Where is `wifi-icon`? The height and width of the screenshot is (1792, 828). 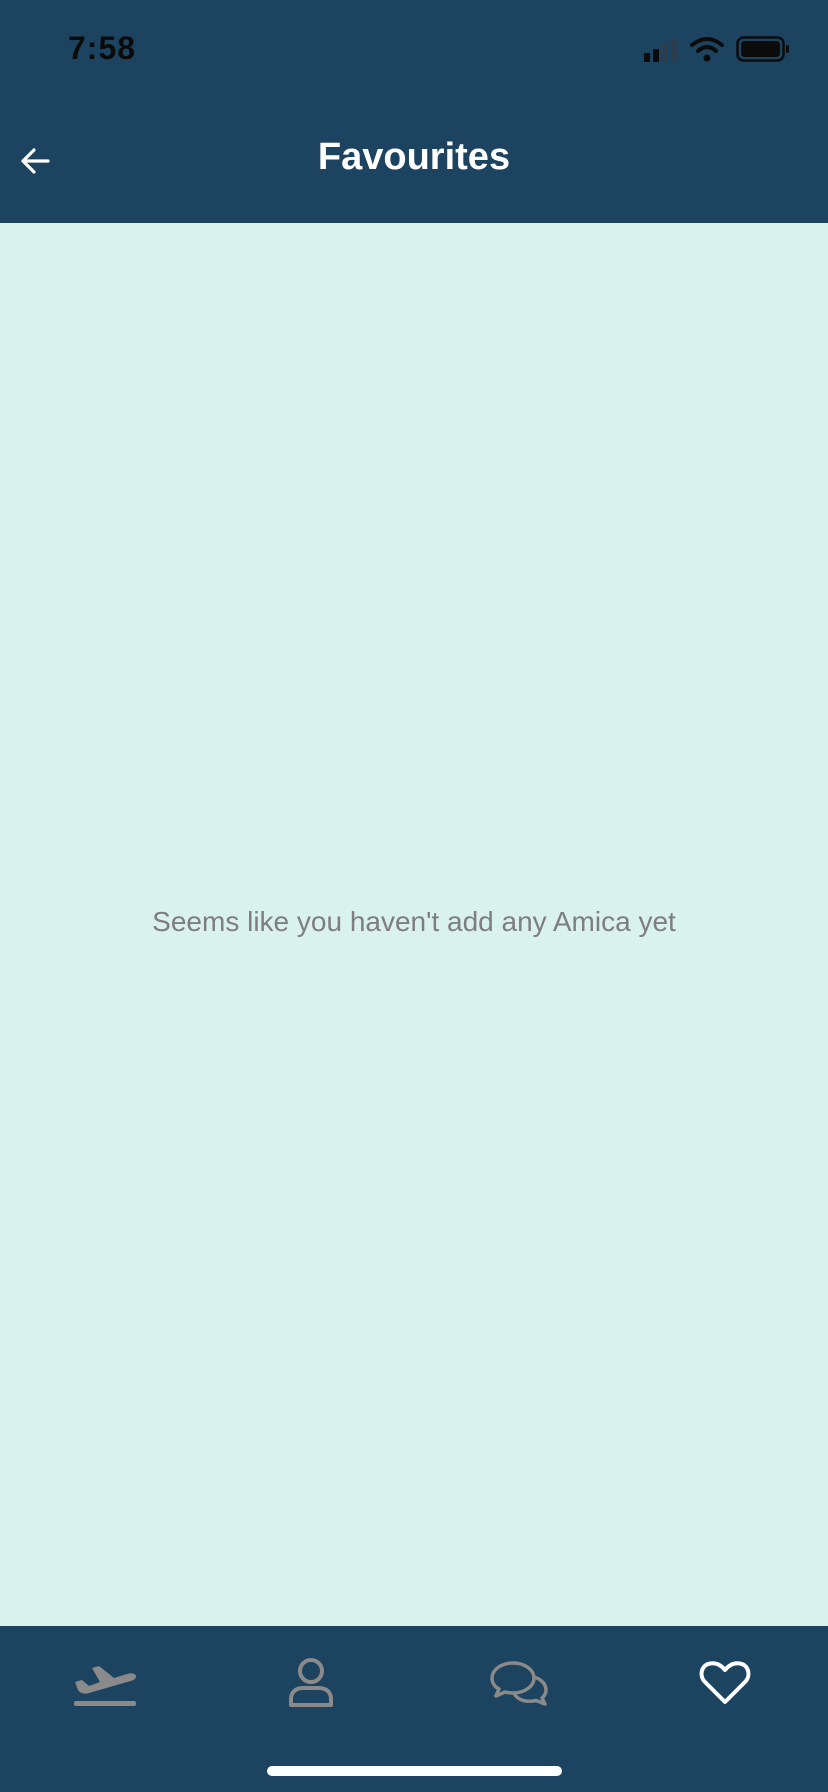
wifi-icon is located at coordinates (707, 49).